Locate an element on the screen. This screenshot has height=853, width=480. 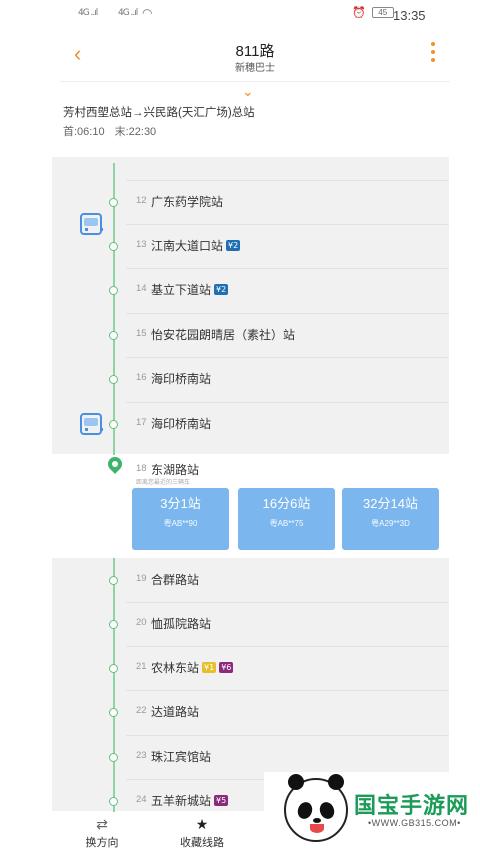
station-item: 19 合群路站 is located at coordinates (250, 580).